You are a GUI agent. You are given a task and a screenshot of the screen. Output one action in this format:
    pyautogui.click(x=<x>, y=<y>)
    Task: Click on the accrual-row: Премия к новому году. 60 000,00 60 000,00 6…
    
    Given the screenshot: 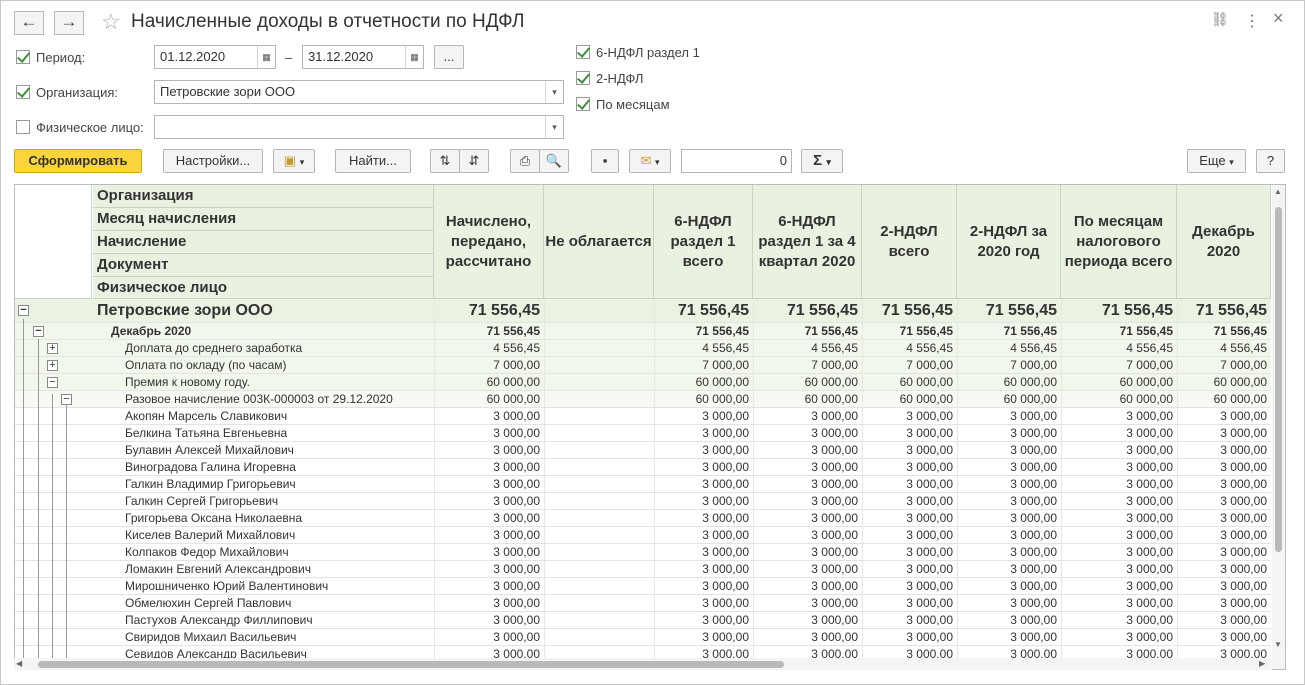 What is the action you would take?
    pyautogui.click(x=643, y=382)
    